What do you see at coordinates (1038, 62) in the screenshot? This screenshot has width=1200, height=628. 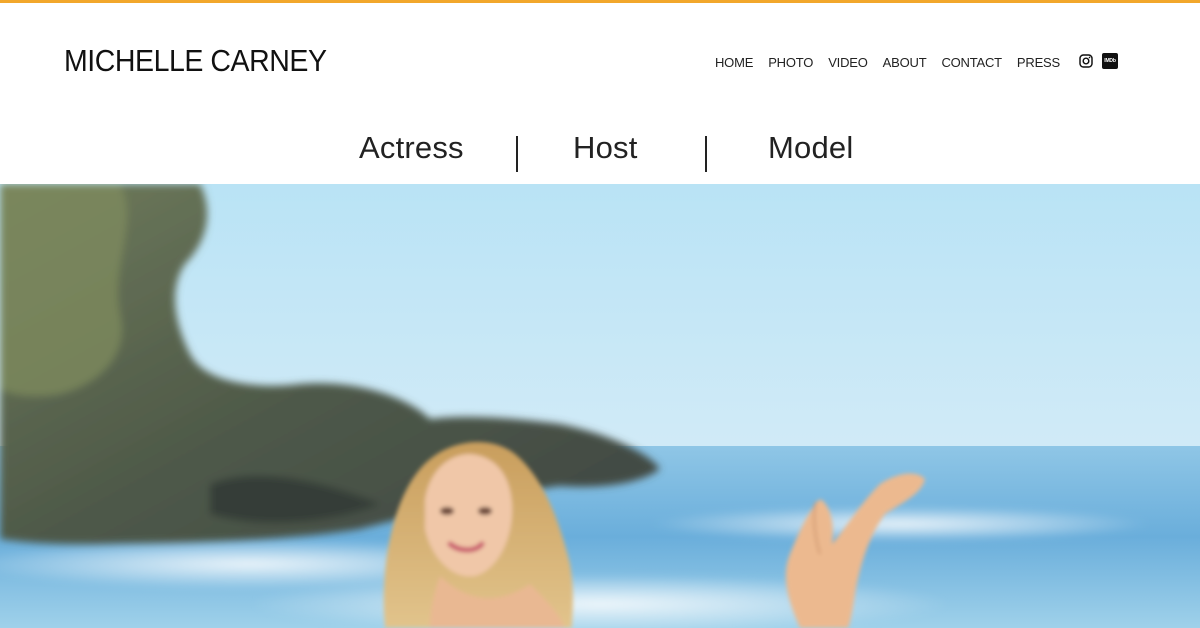 I see `nav-press: PRESS` at bounding box center [1038, 62].